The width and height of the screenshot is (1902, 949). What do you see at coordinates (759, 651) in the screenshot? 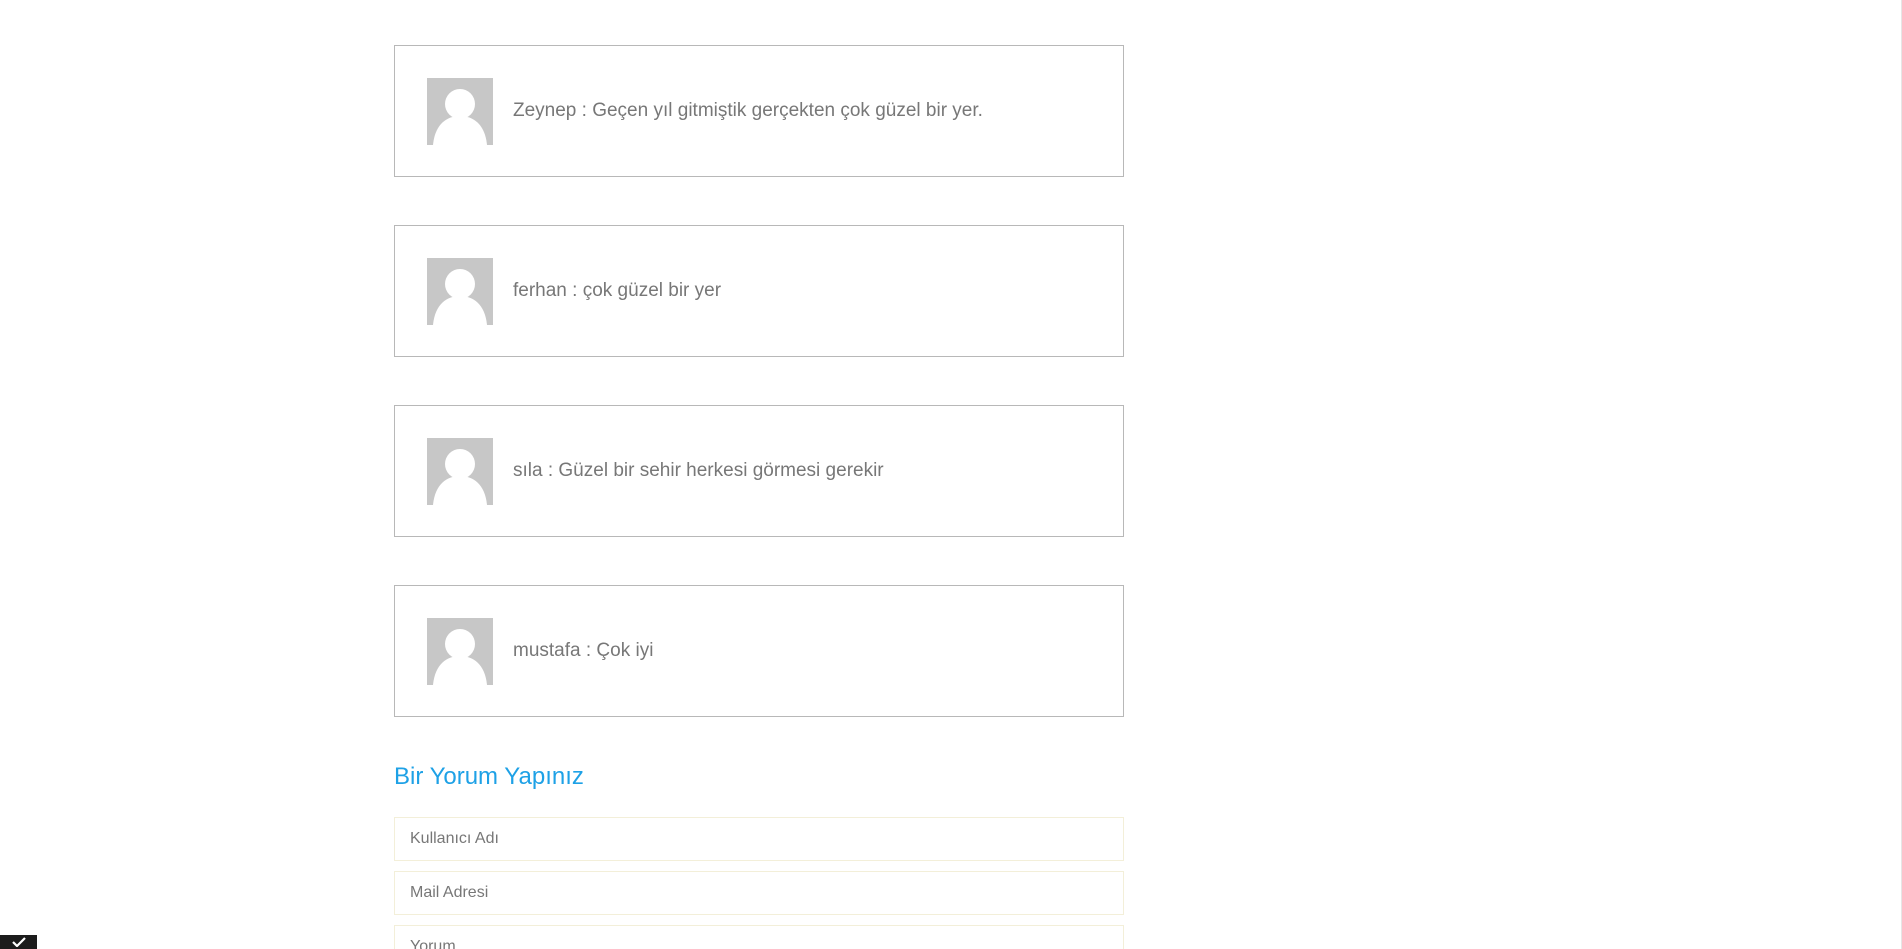
I see `comment-card: mustafa : Çok iyi` at bounding box center [759, 651].